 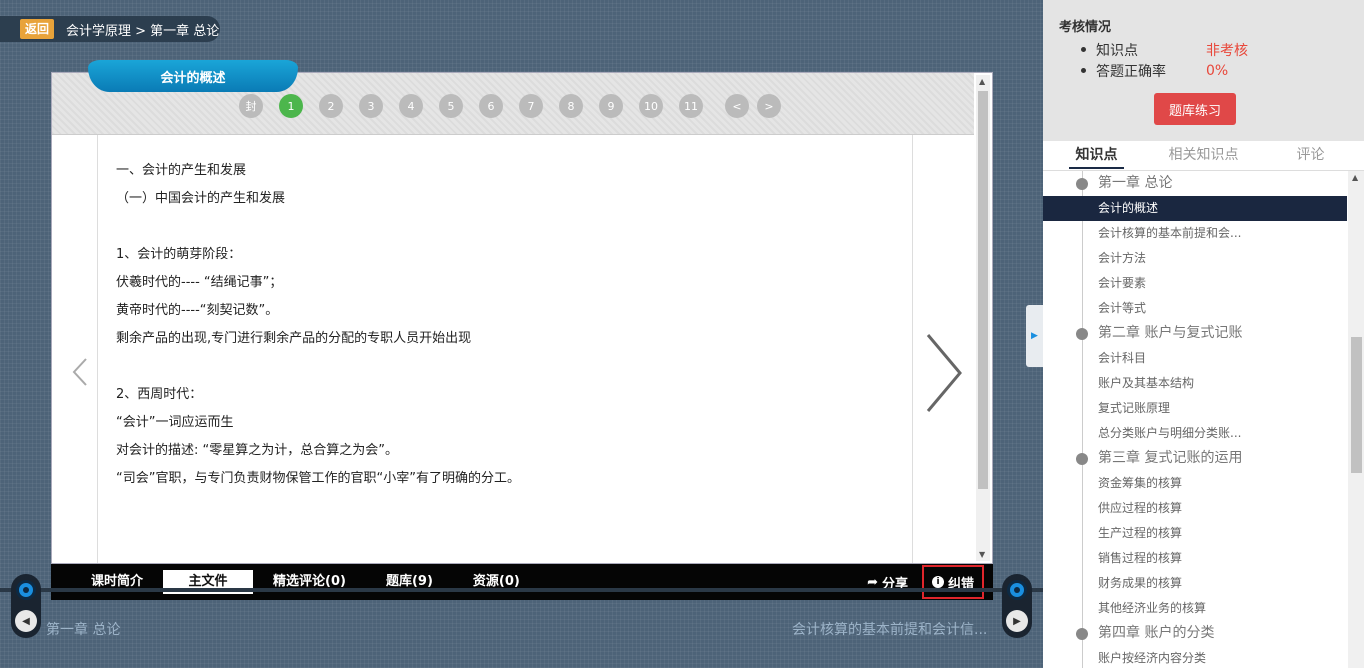 I want to click on tree-item: 会计要素, so click(x=1195, y=283).